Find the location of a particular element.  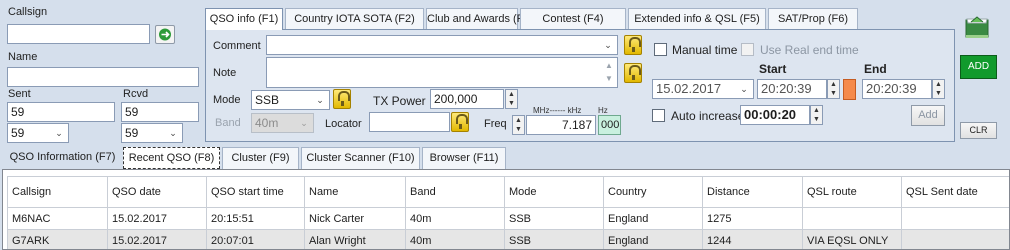

callsign-label: Callsign is located at coordinates (28, 12).